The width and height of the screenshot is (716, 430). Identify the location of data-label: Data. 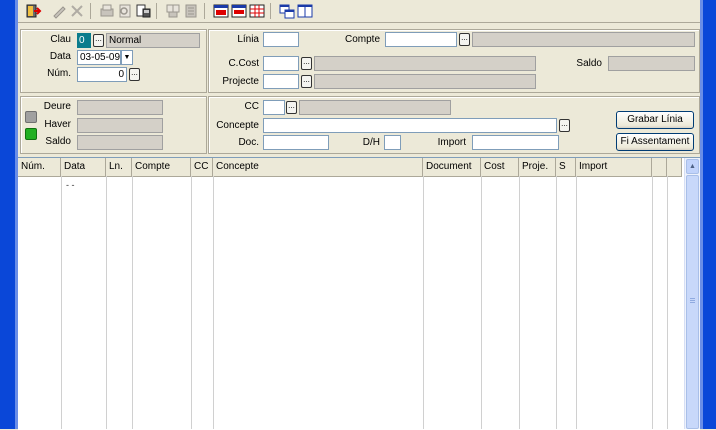
(60, 56).